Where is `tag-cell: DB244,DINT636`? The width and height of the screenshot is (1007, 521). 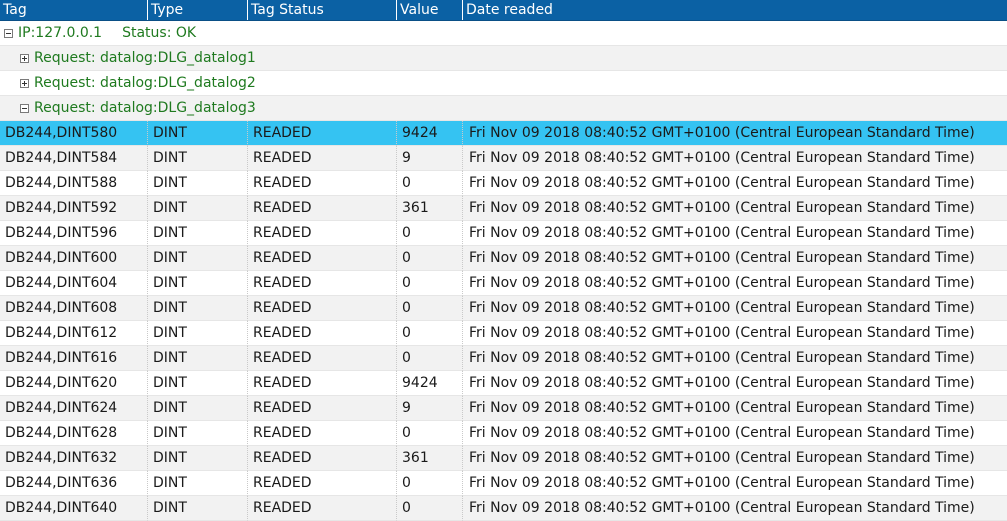
tag-cell: DB244,DINT636 is located at coordinates (74, 483).